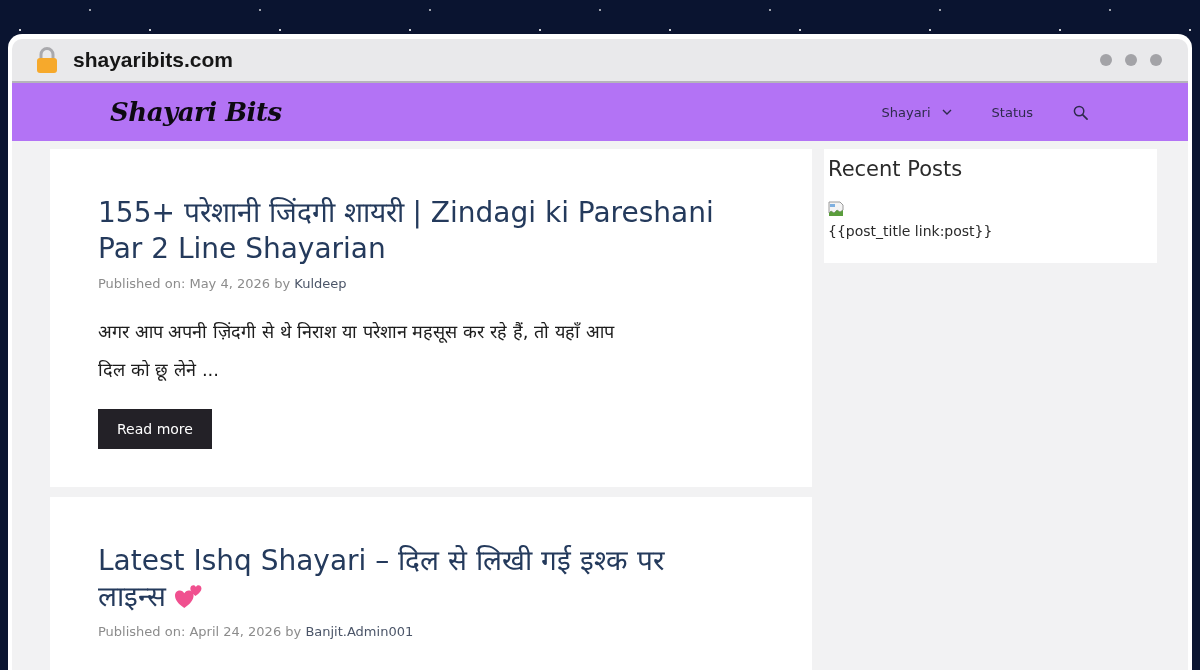 The height and width of the screenshot is (670, 1200). What do you see at coordinates (359, 631) in the screenshot?
I see `author-link: Banjit.Admin001` at bounding box center [359, 631].